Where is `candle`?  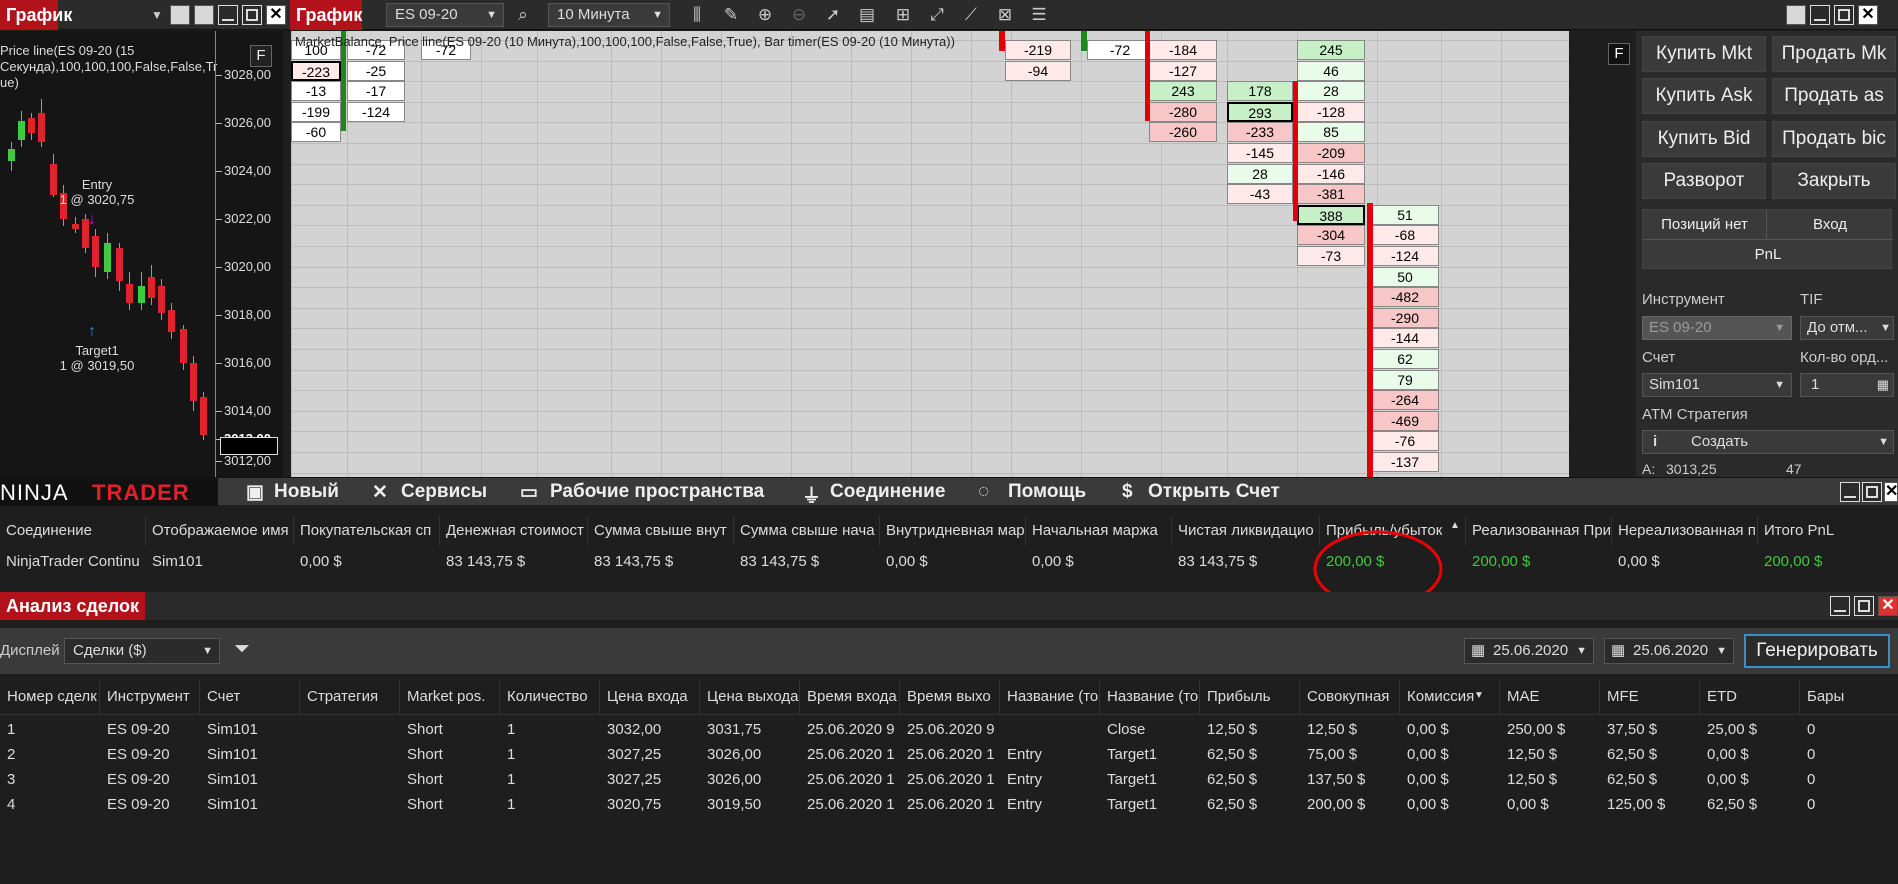 candle is located at coordinates (31, 125).